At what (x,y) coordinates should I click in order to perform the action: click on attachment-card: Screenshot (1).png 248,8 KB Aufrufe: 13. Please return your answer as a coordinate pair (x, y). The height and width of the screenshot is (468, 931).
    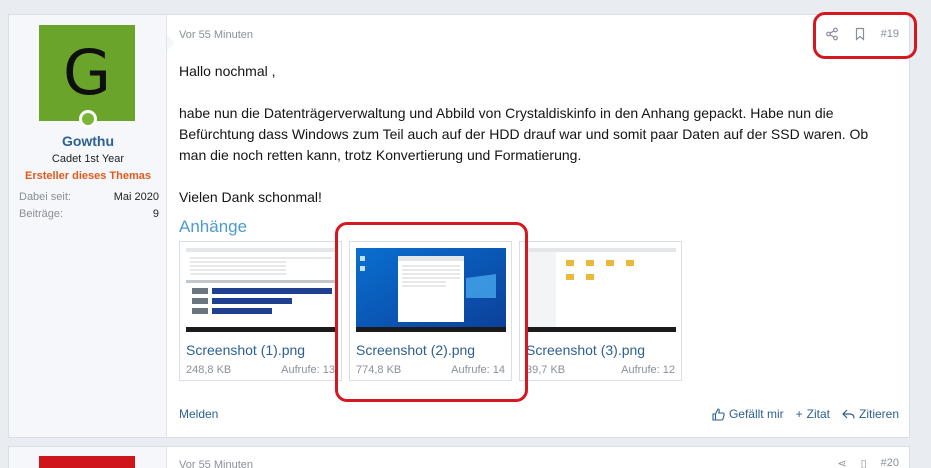
    Looking at the image, I should click on (260, 311).